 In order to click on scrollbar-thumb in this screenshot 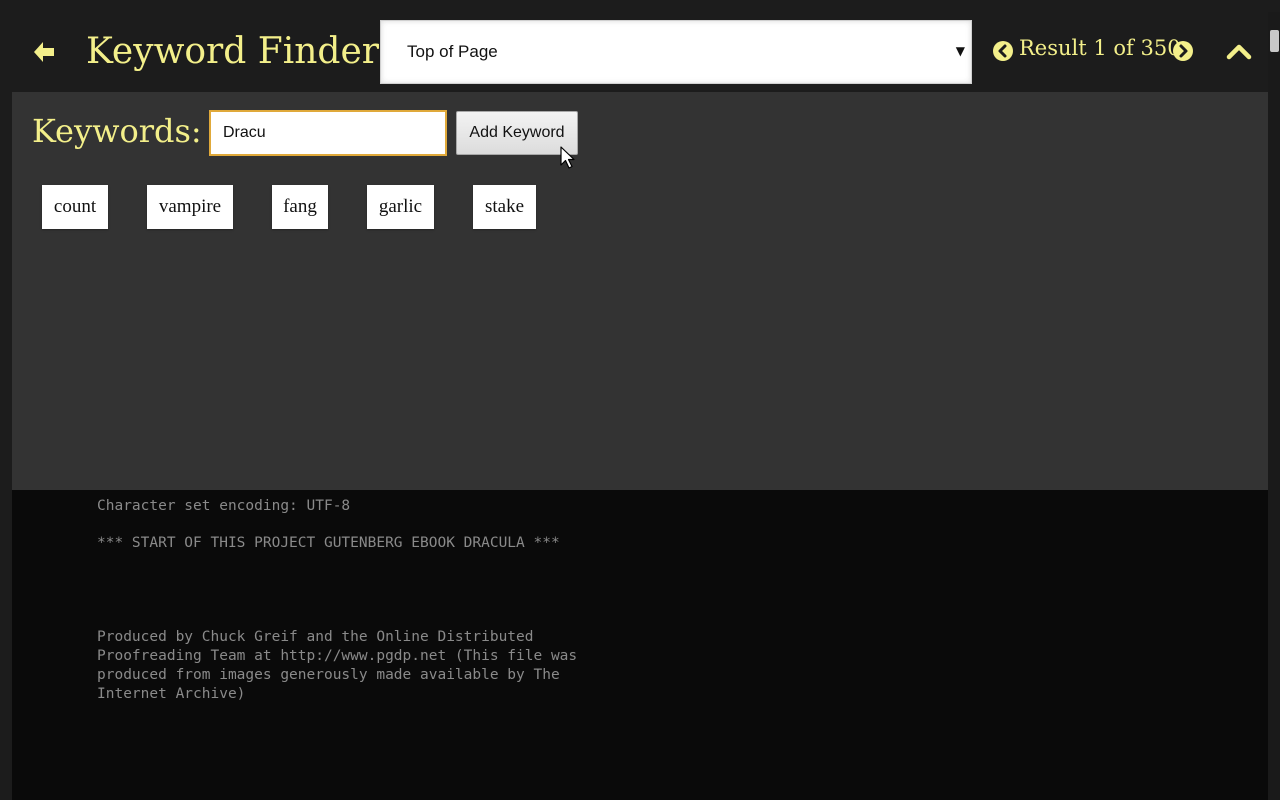, I will do `click(1274, 41)`.